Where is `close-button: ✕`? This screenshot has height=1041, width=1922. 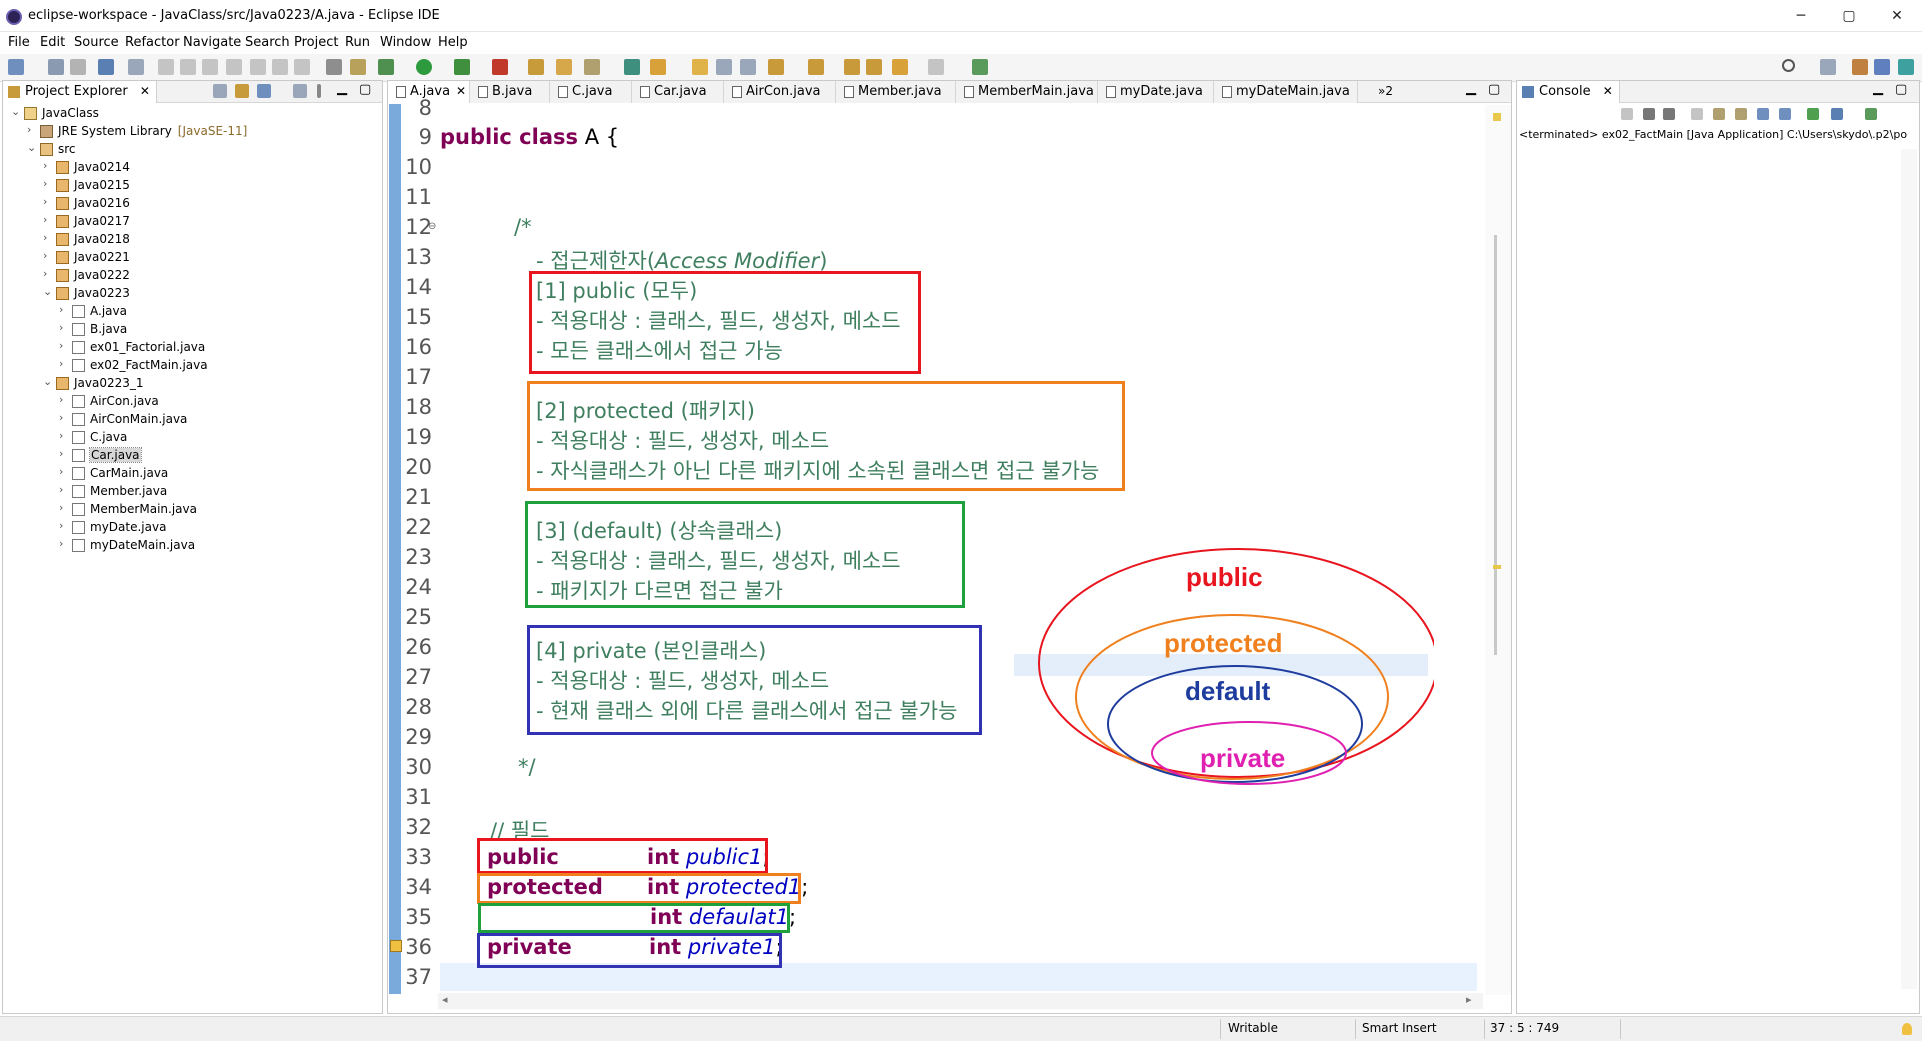
close-button: ✕ is located at coordinates (1897, 16).